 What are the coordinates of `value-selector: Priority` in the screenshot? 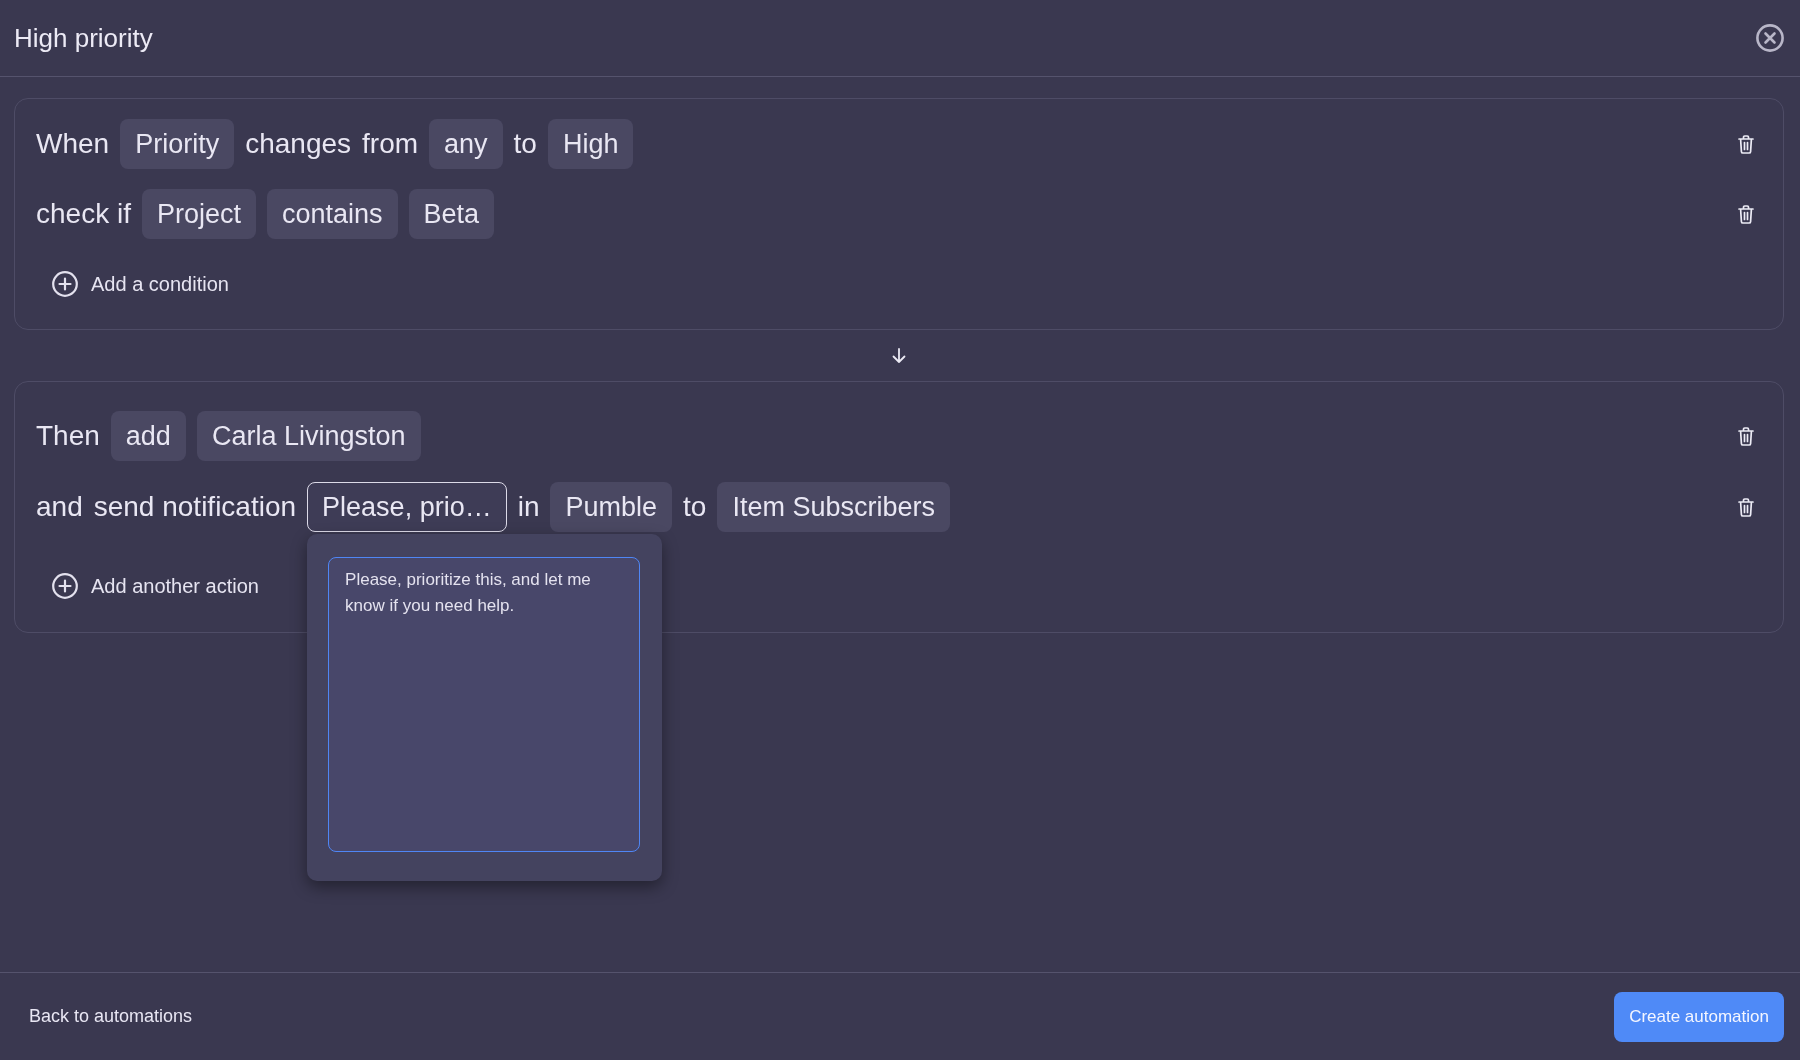 It's located at (177, 144).